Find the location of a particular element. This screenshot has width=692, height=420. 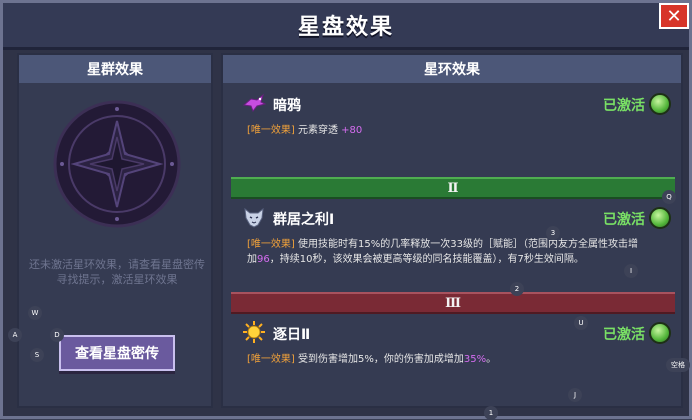

tier-divider-2: Ⅱ is located at coordinates (453, 188).